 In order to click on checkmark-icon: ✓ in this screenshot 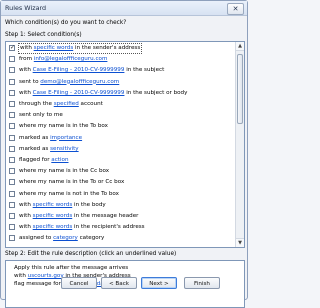, I will do `click(13, 47)`.